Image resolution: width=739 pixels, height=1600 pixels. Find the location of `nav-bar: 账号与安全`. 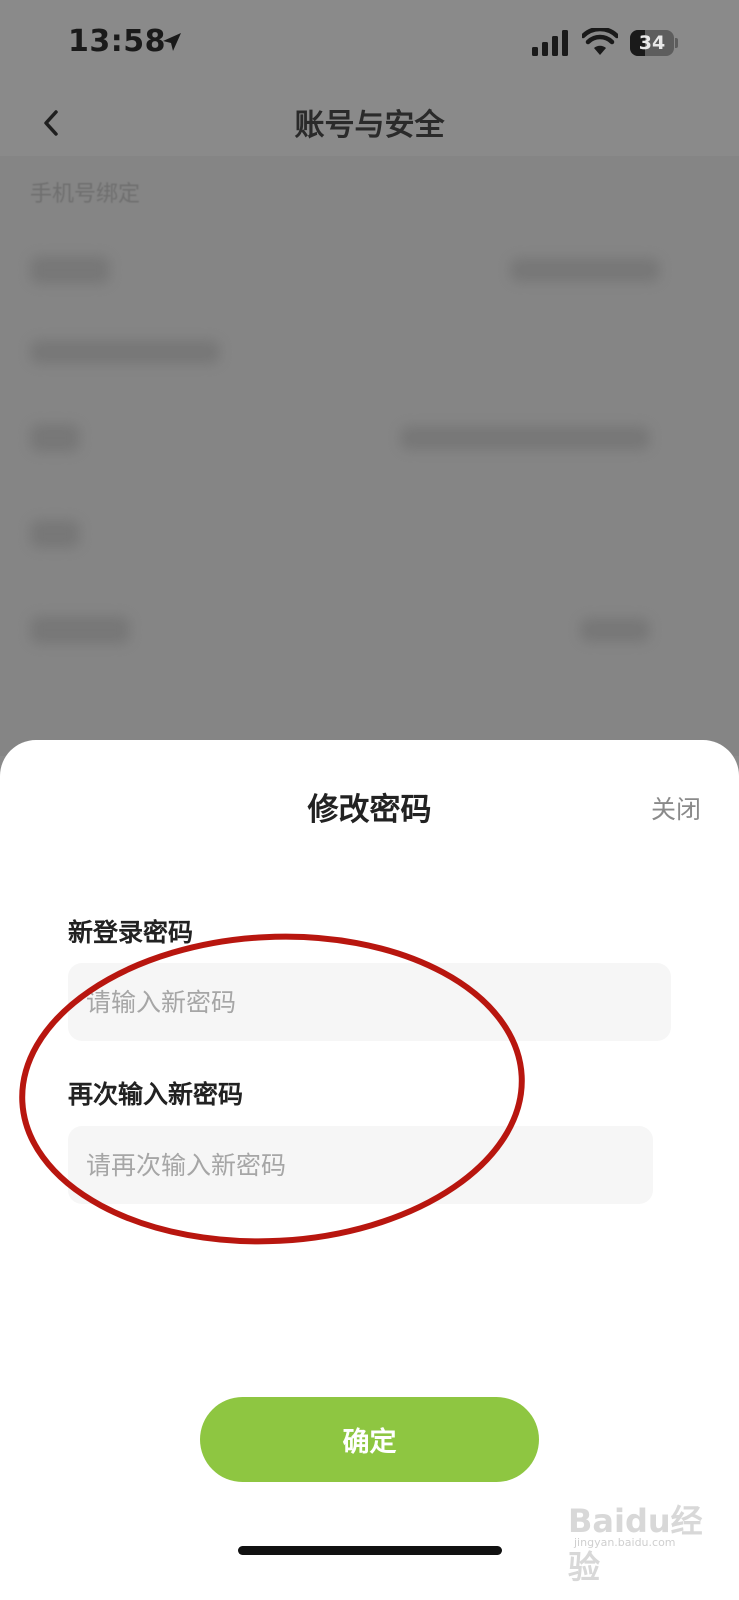

nav-bar: 账号与安全 is located at coordinates (369, 123).